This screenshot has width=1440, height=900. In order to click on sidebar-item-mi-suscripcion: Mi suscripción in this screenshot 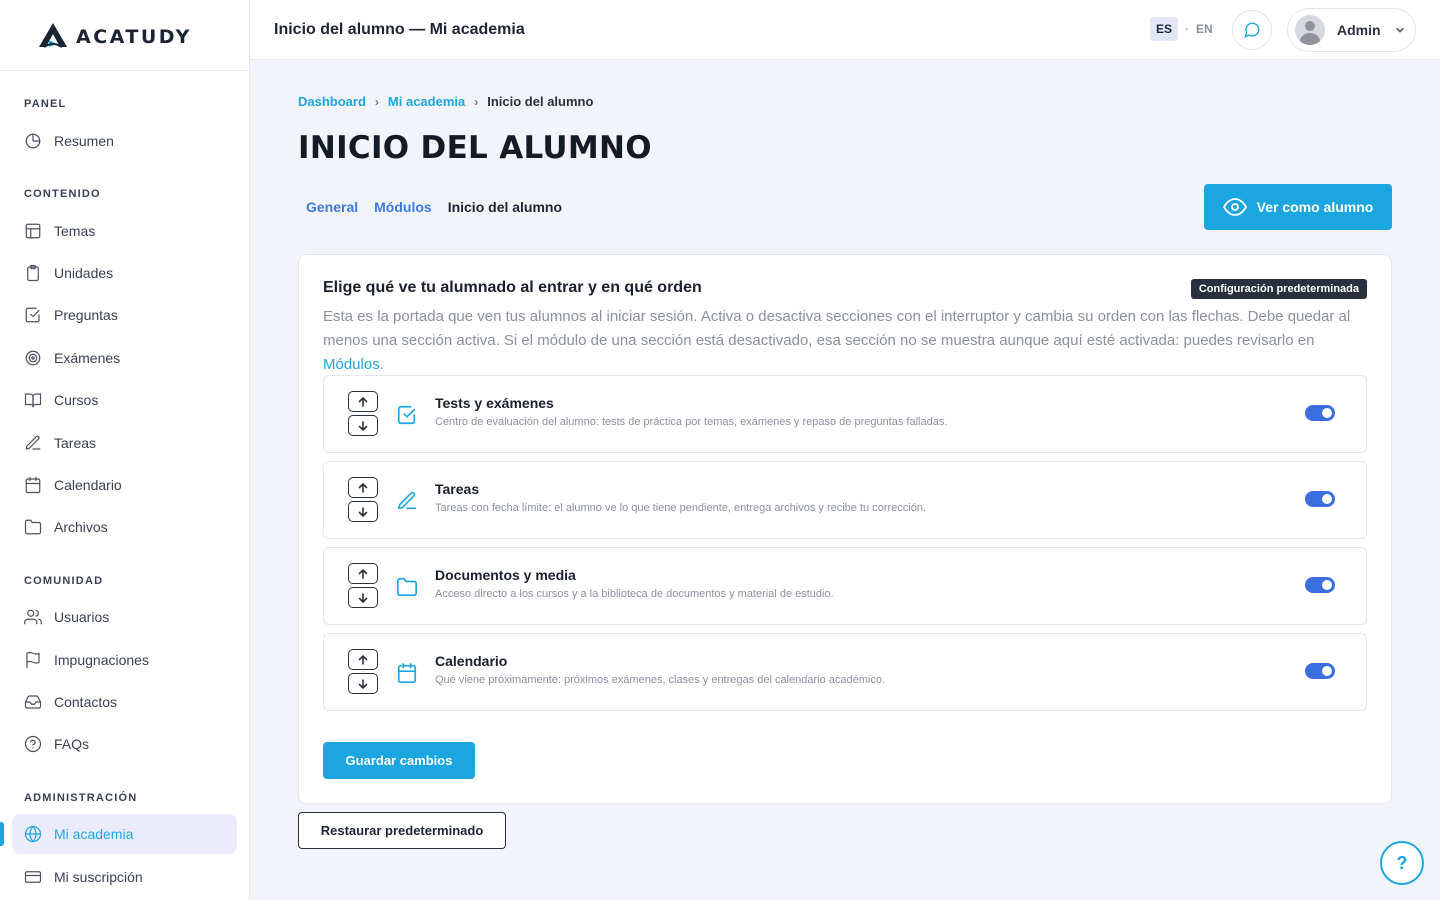, I will do `click(124, 877)`.